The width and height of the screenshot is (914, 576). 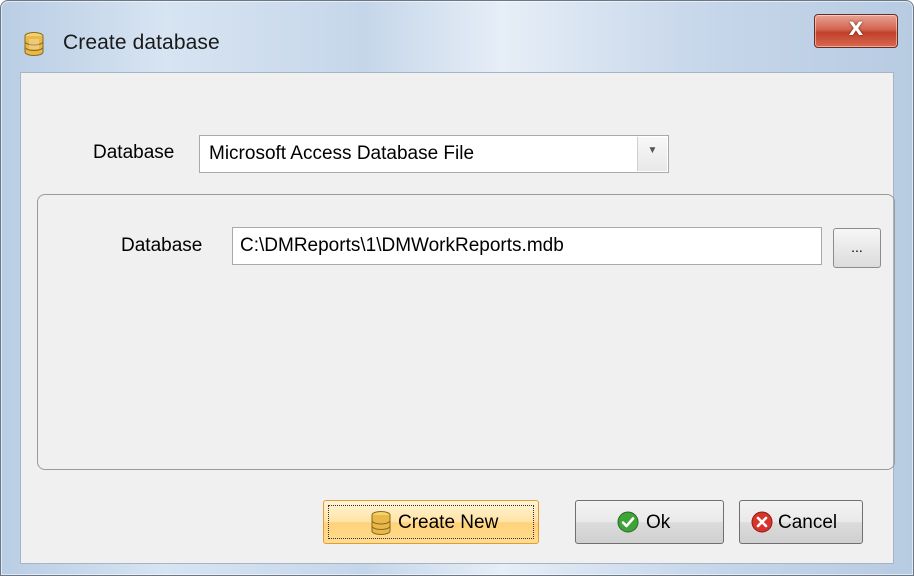 What do you see at coordinates (162, 245) in the screenshot?
I see `database-path-label: Database` at bounding box center [162, 245].